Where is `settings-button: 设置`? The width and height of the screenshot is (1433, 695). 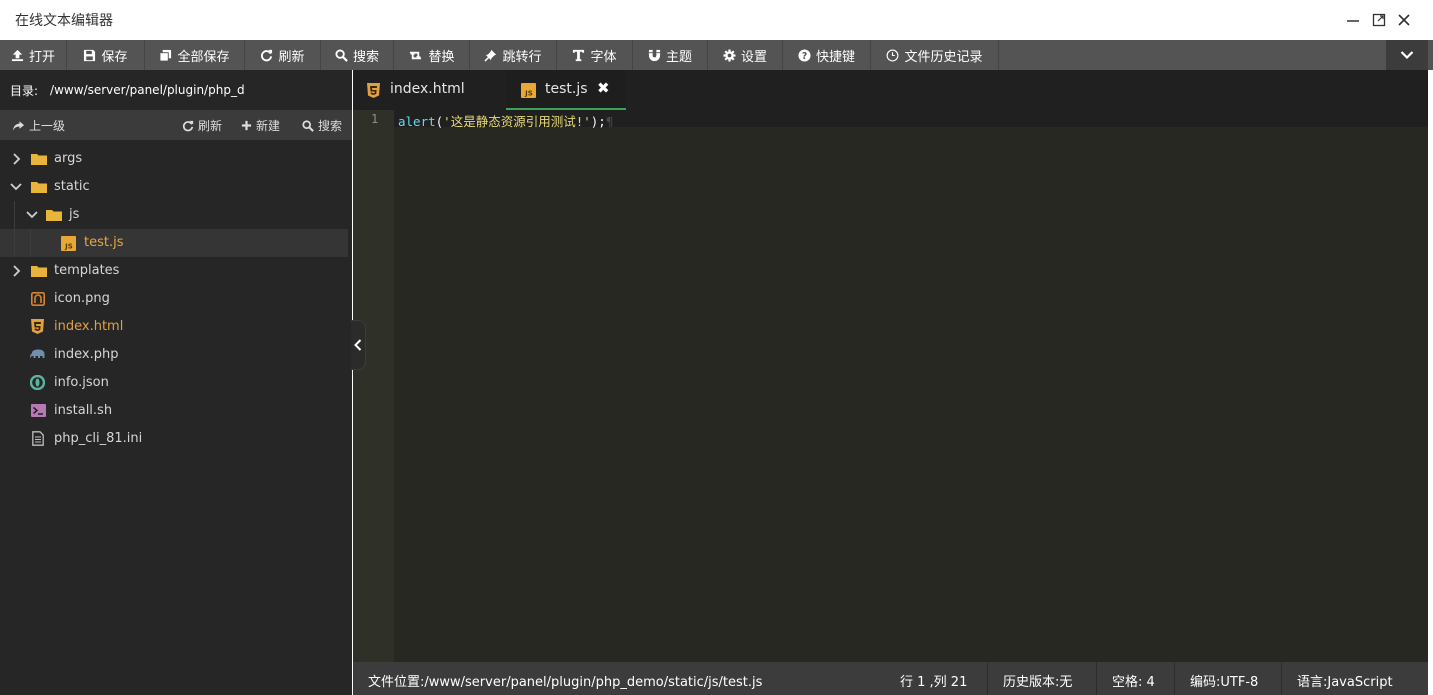
settings-button: 设置 is located at coordinates (745, 55).